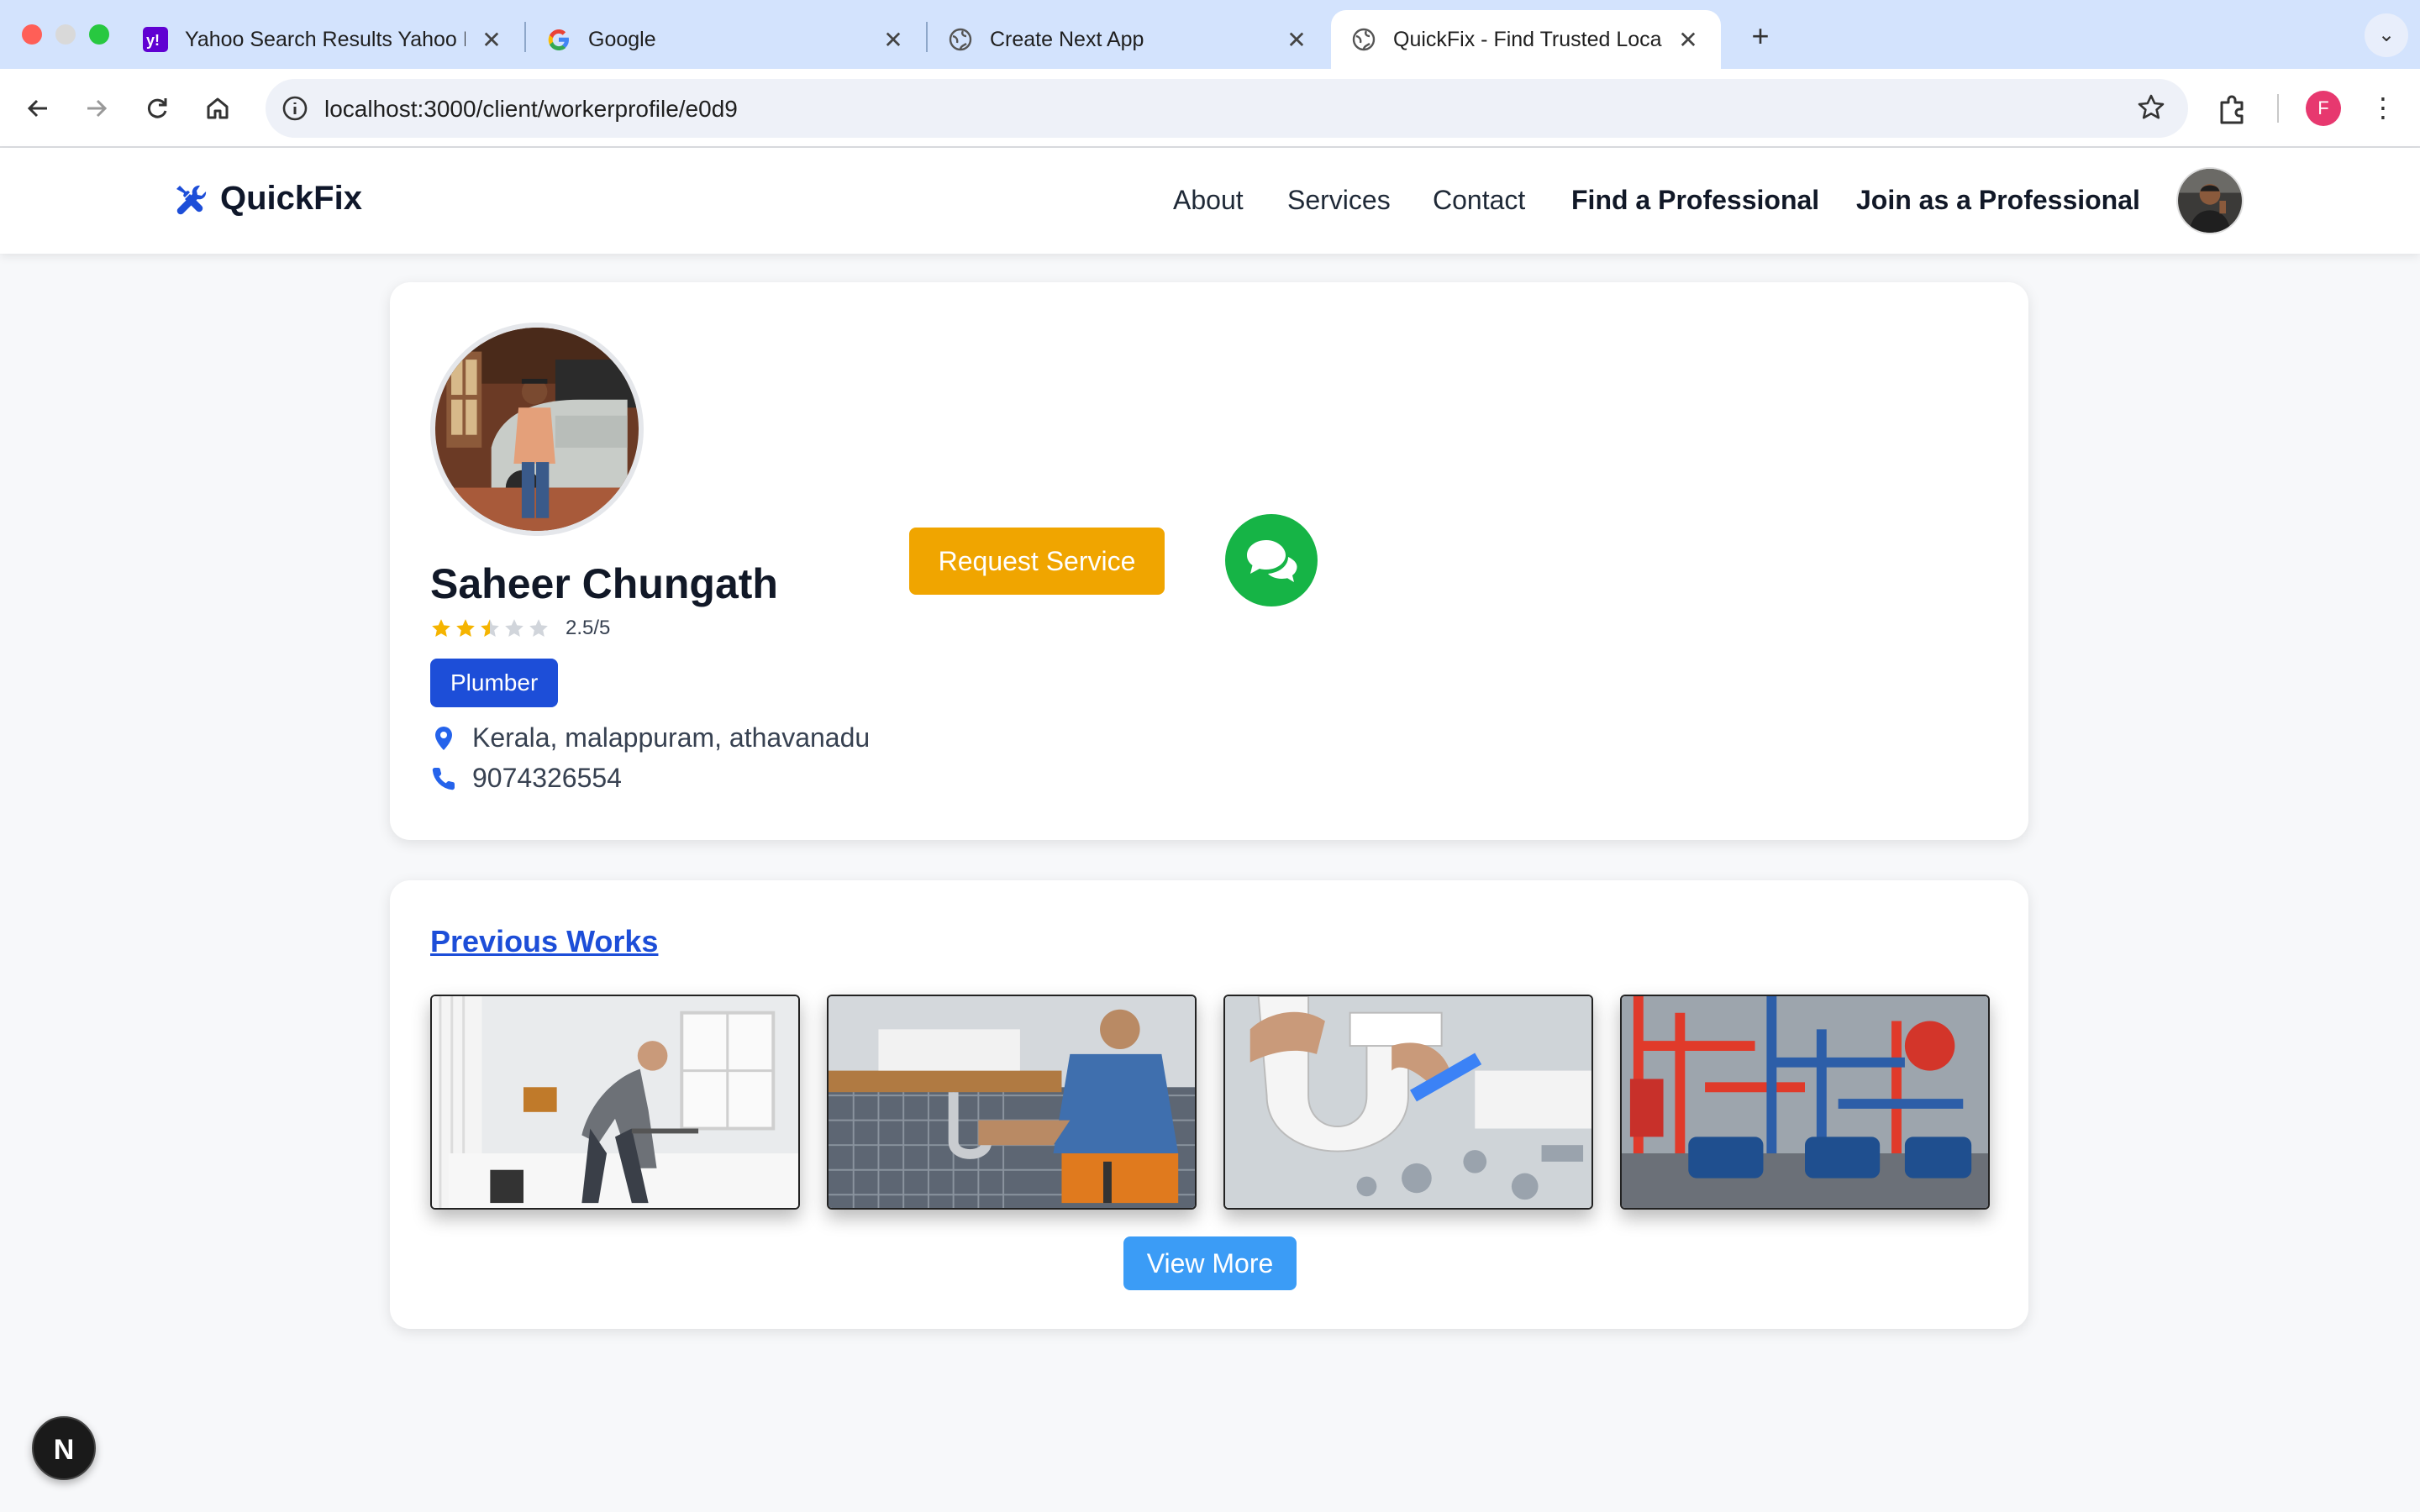 This screenshot has height=1512, width=2420. Describe the element at coordinates (490, 628) in the screenshot. I see `star-half-icon` at that location.